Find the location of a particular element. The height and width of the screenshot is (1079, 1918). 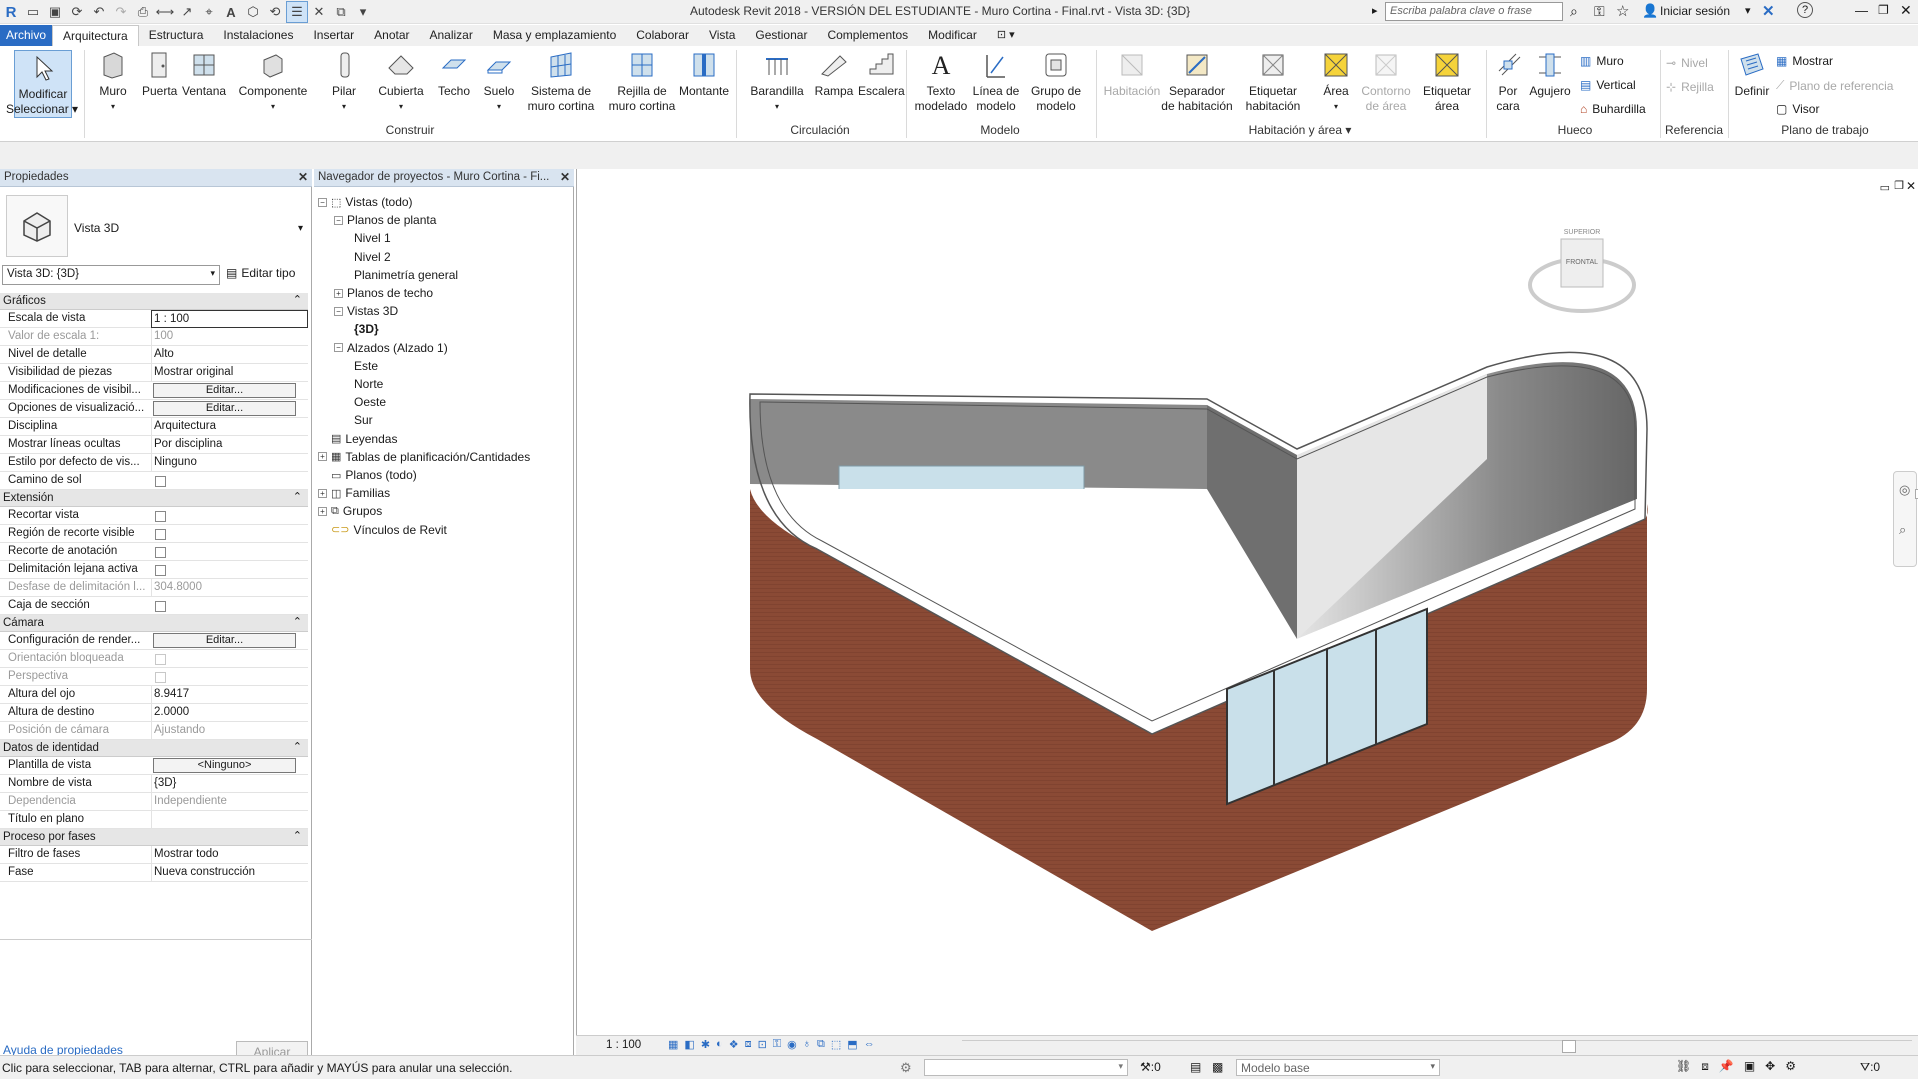

search-input: Escriba palabra clave o frase is located at coordinates (1474, 11).